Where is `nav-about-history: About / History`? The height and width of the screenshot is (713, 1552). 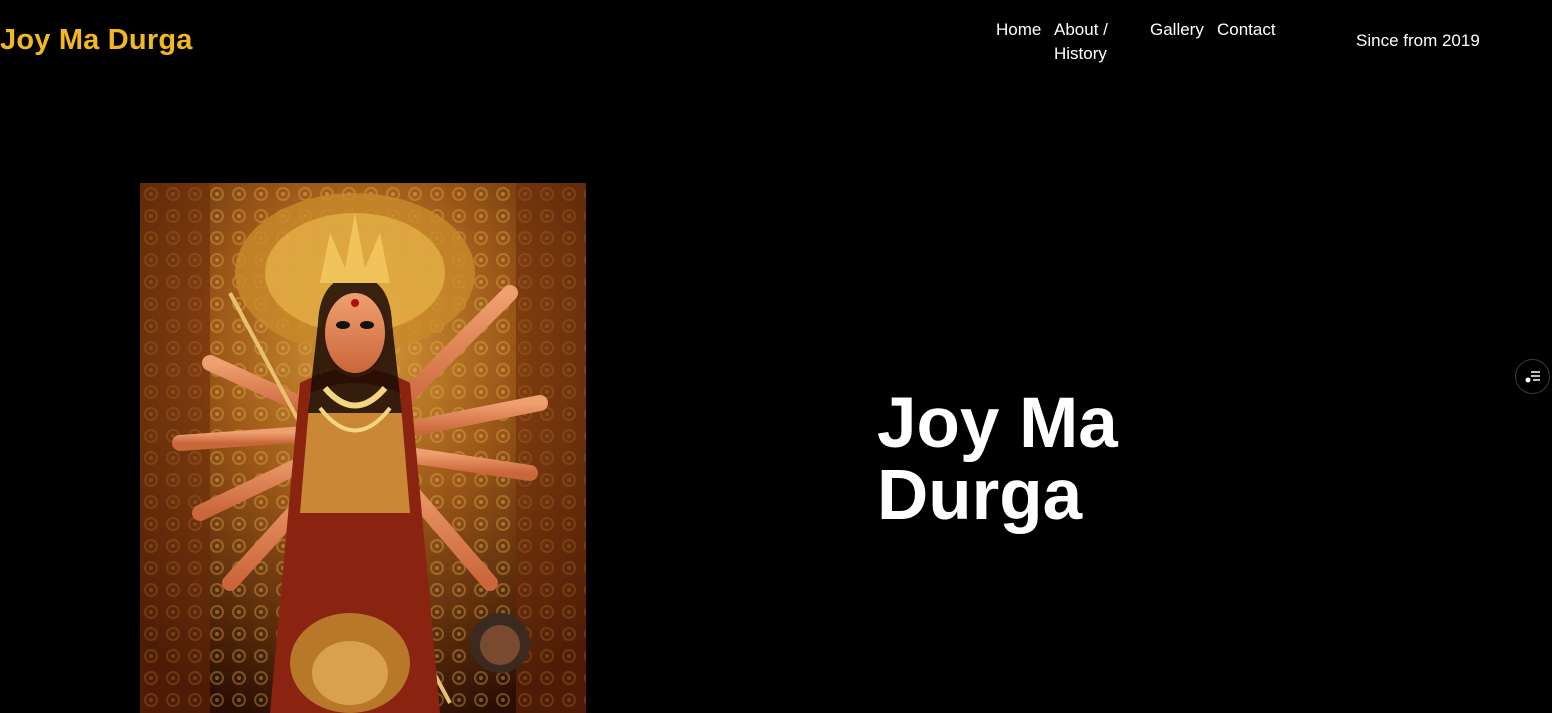
nav-about-history: About / History is located at coordinates (1089, 42).